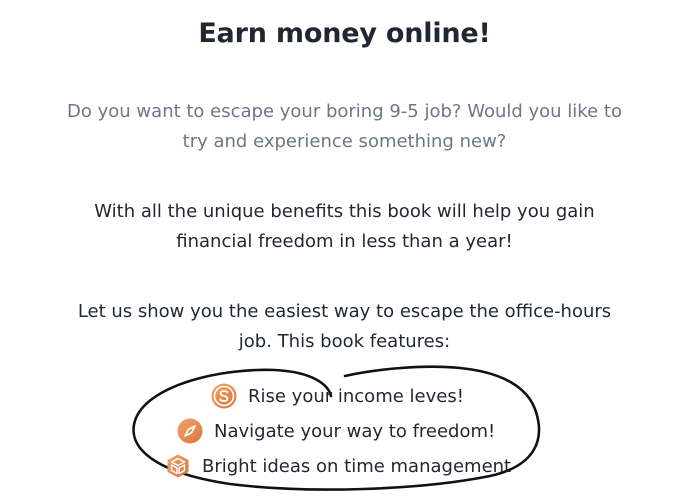 Image resolution: width=689 pixels, height=497 pixels. I want to click on cube-icon, so click(178, 466).